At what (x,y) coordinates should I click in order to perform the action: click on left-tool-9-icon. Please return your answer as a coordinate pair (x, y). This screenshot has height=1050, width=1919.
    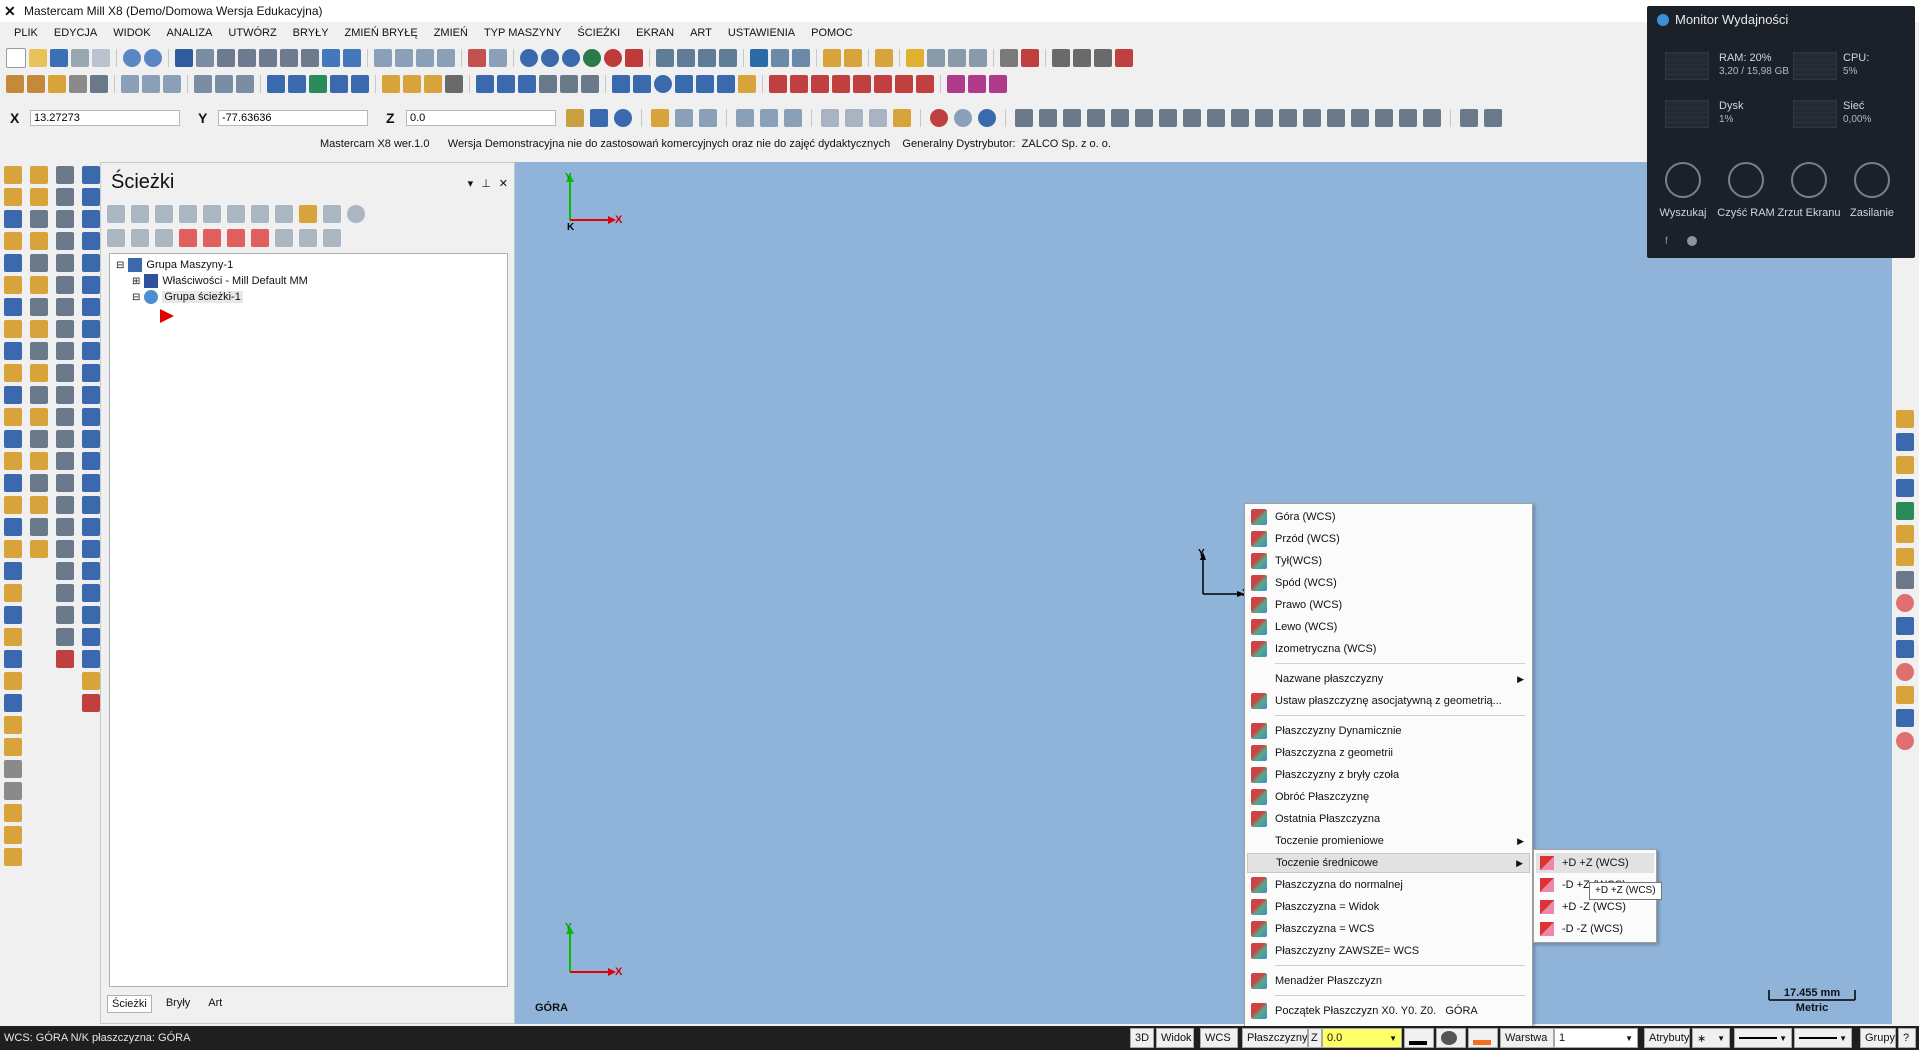
    Looking at the image, I should click on (13, 351).